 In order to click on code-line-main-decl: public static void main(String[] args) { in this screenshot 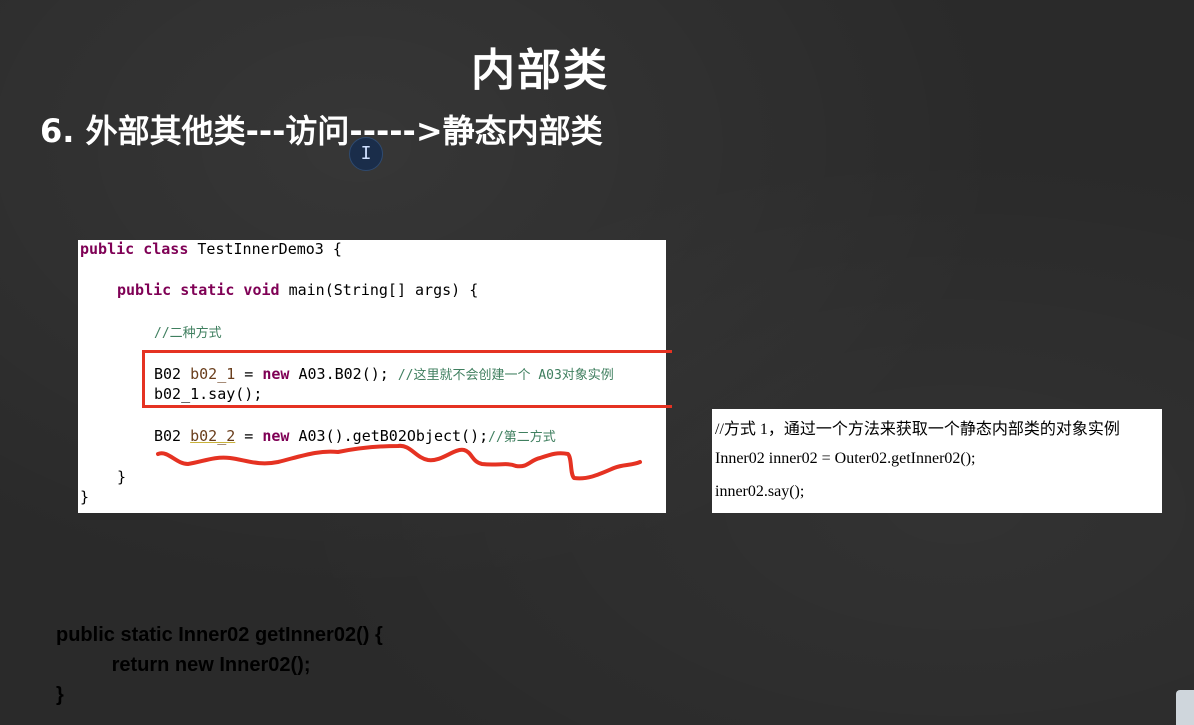, I will do `click(298, 290)`.